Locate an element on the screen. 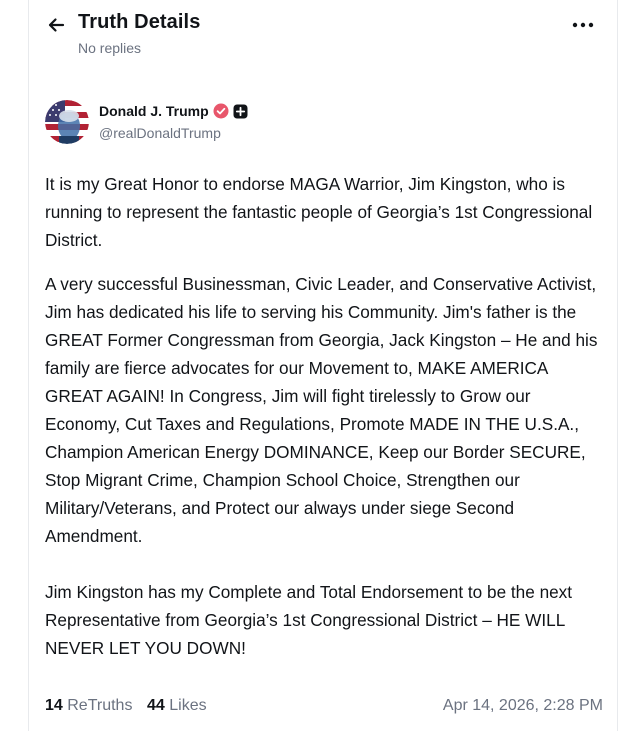 This screenshot has height=731, width=644. author-name-row: Donald J. Trump is located at coordinates (173, 111).